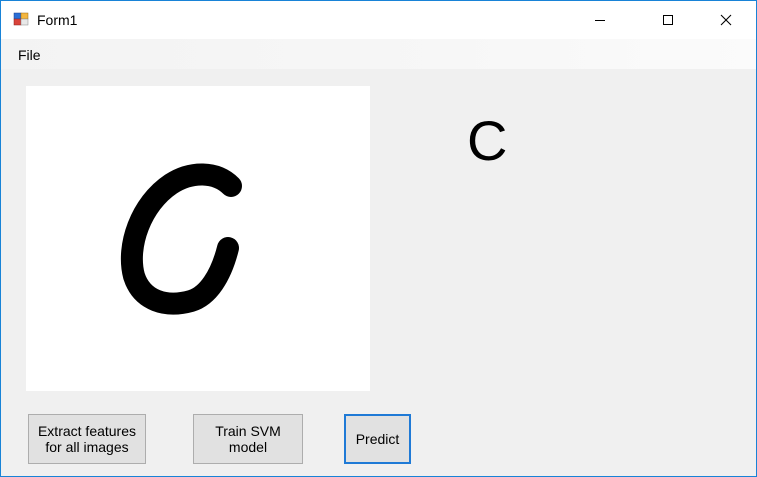  What do you see at coordinates (377, 439) in the screenshot?
I see `predict-button: Predict` at bounding box center [377, 439].